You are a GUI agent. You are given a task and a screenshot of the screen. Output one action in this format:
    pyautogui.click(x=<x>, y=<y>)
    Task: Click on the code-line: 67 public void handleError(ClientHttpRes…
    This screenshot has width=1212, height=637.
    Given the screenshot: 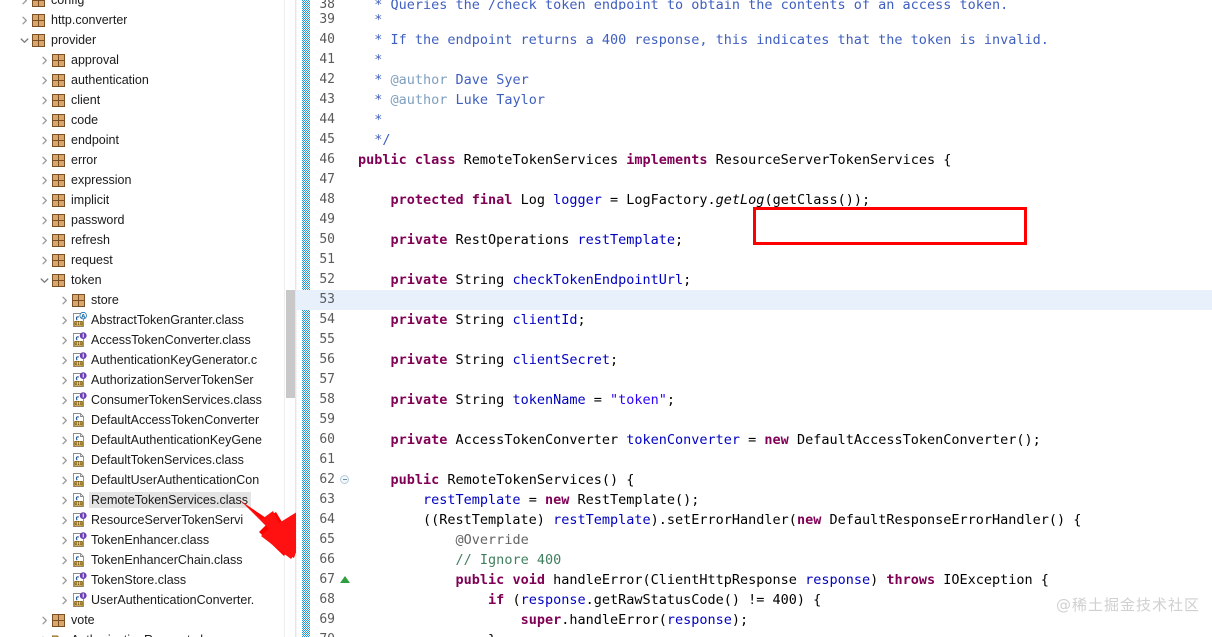 What is the action you would take?
    pyautogui.click(x=754, y=580)
    